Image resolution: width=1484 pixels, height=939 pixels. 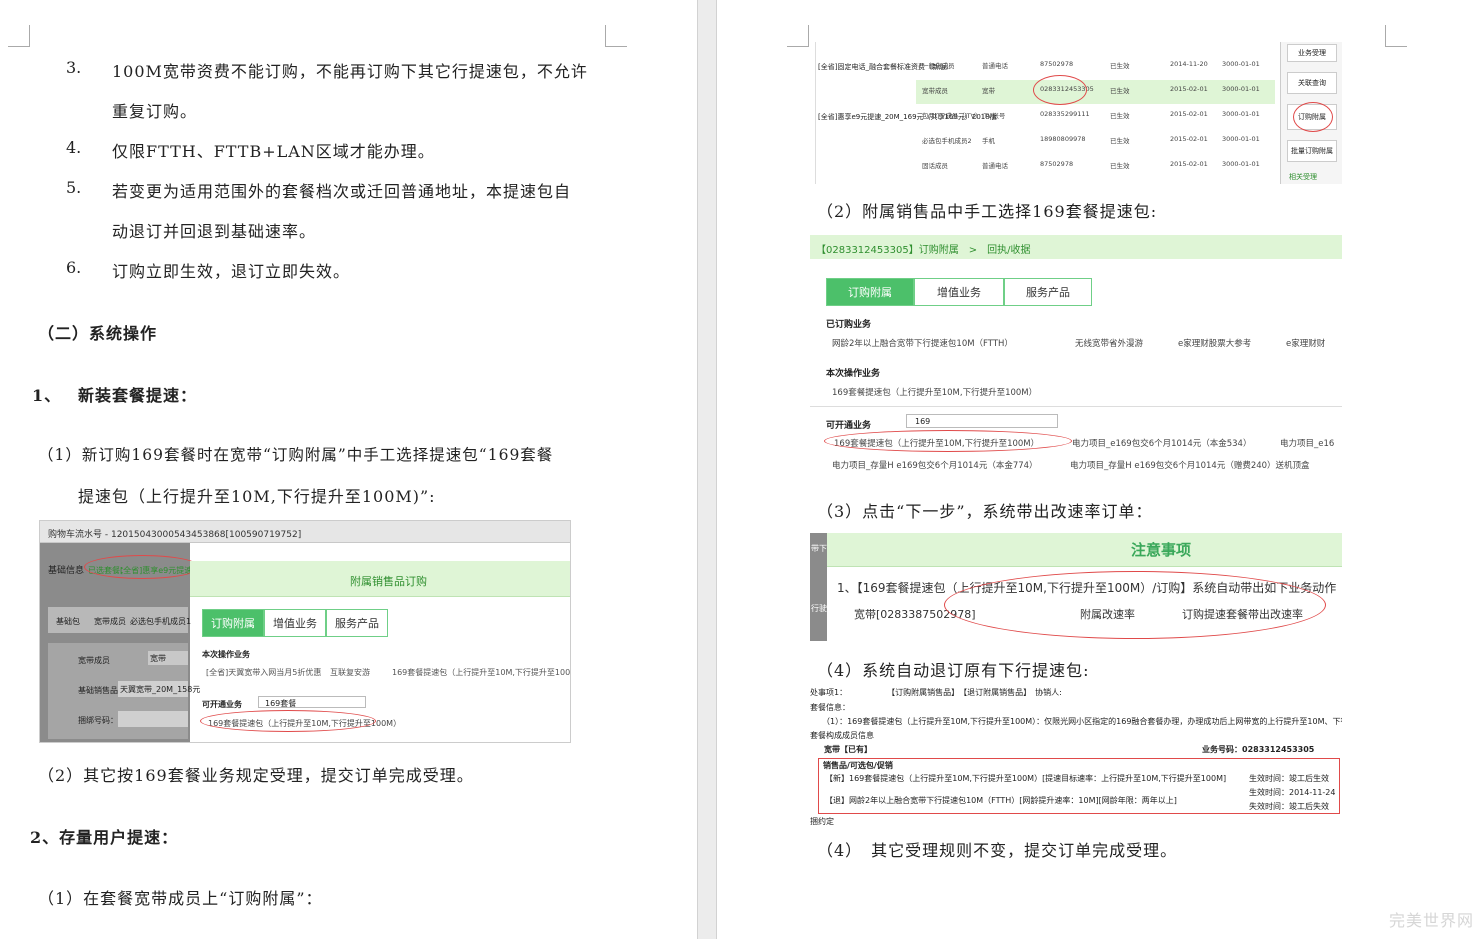 What do you see at coordinates (1312, 83) in the screenshot?
I see `side-button: 关联查询` at bounding box center [1312, 83].